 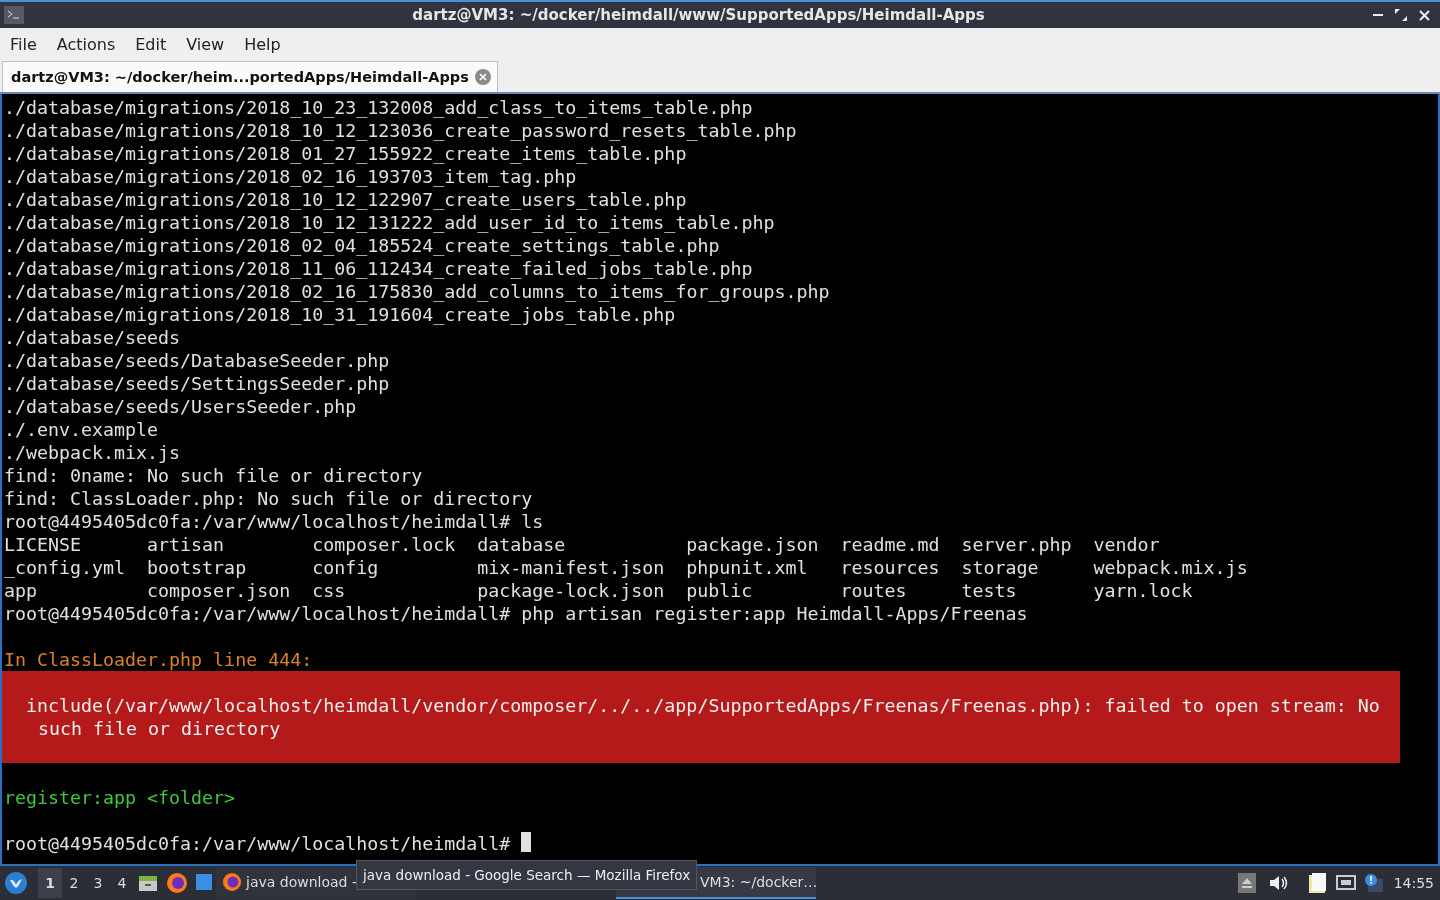 What do you see at coordinates (180, 406) in the screenshot?
I see `output-line: ./database/seeds/UsersSeeder.php` at bounding box center [180, 406].